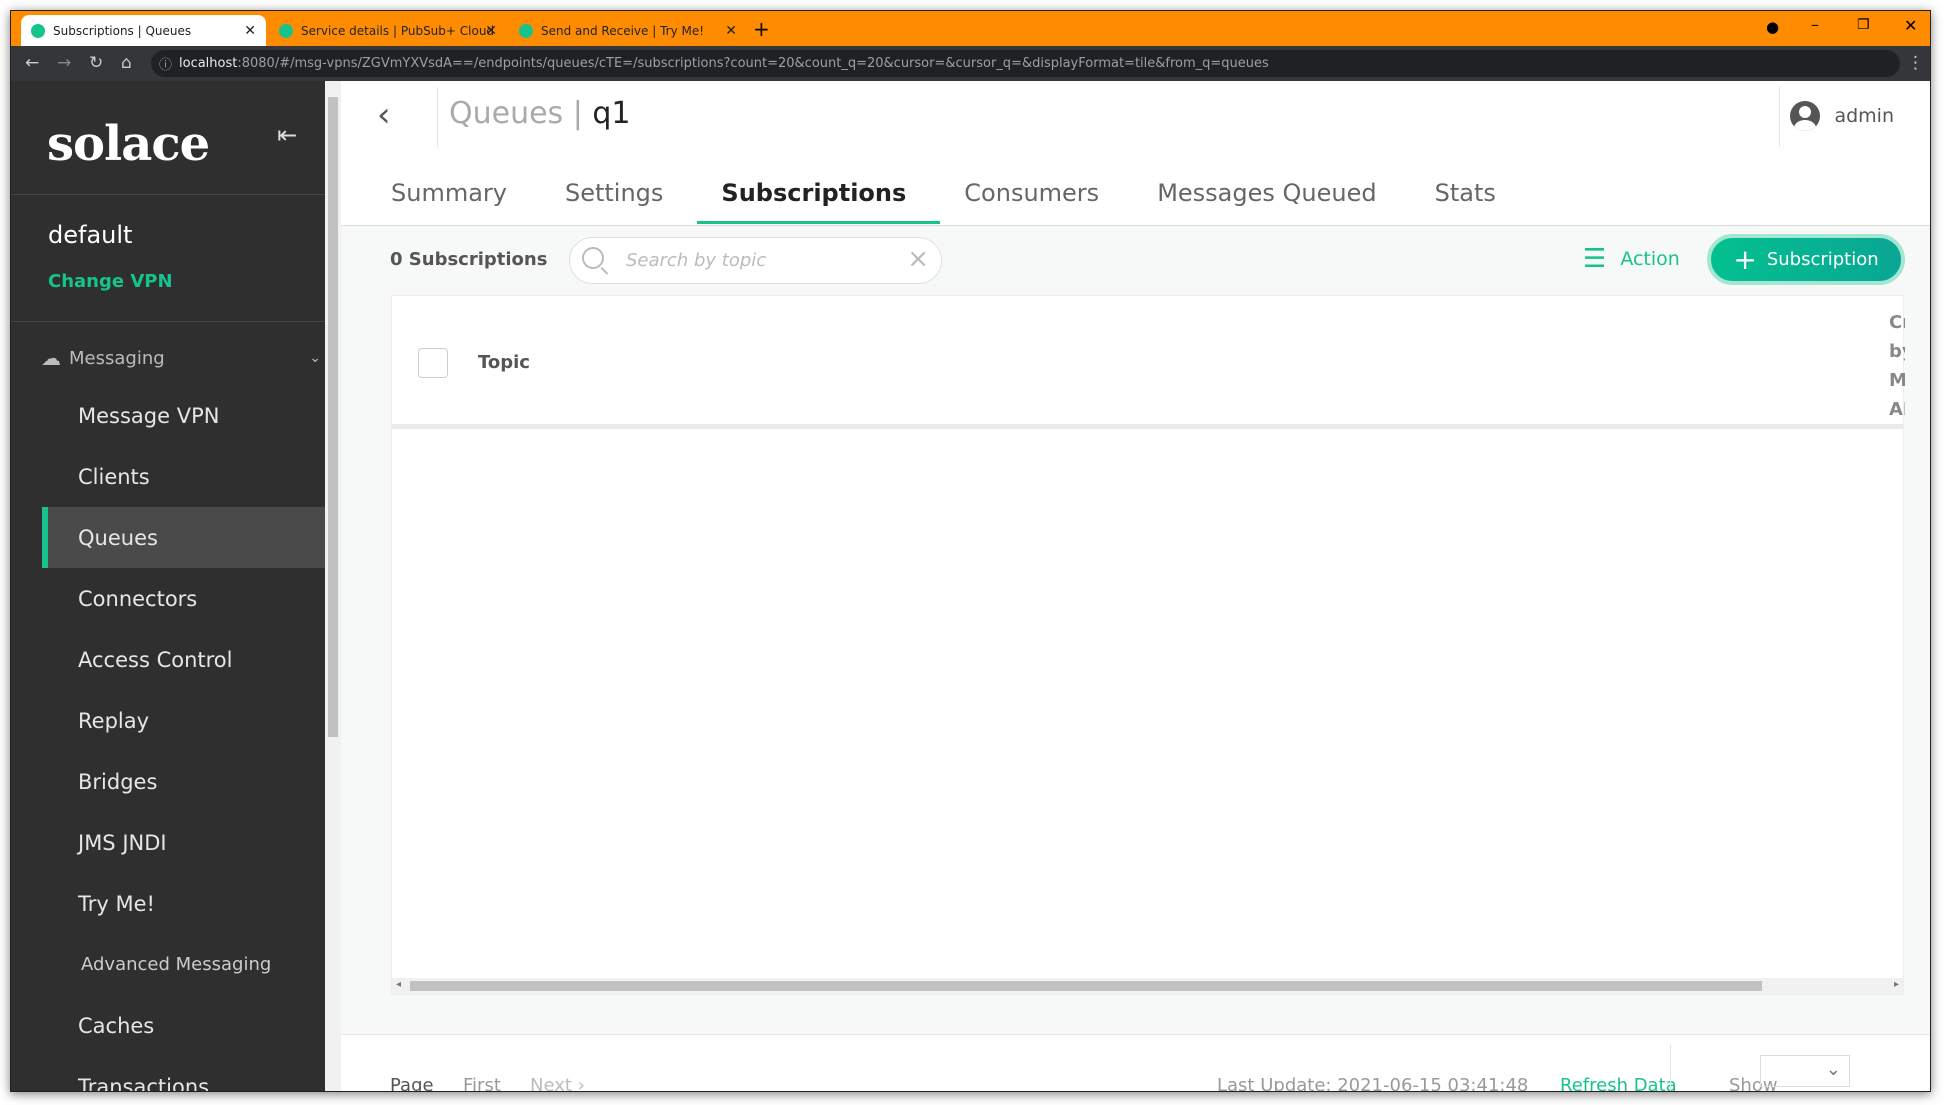 Image resolution: width=1946 pixels, height=1105 pixels. Describe the element at coordinates (398, 30) in the screenshot. I see `tab-title: Service details | PubSub+ Cloud` at that location.